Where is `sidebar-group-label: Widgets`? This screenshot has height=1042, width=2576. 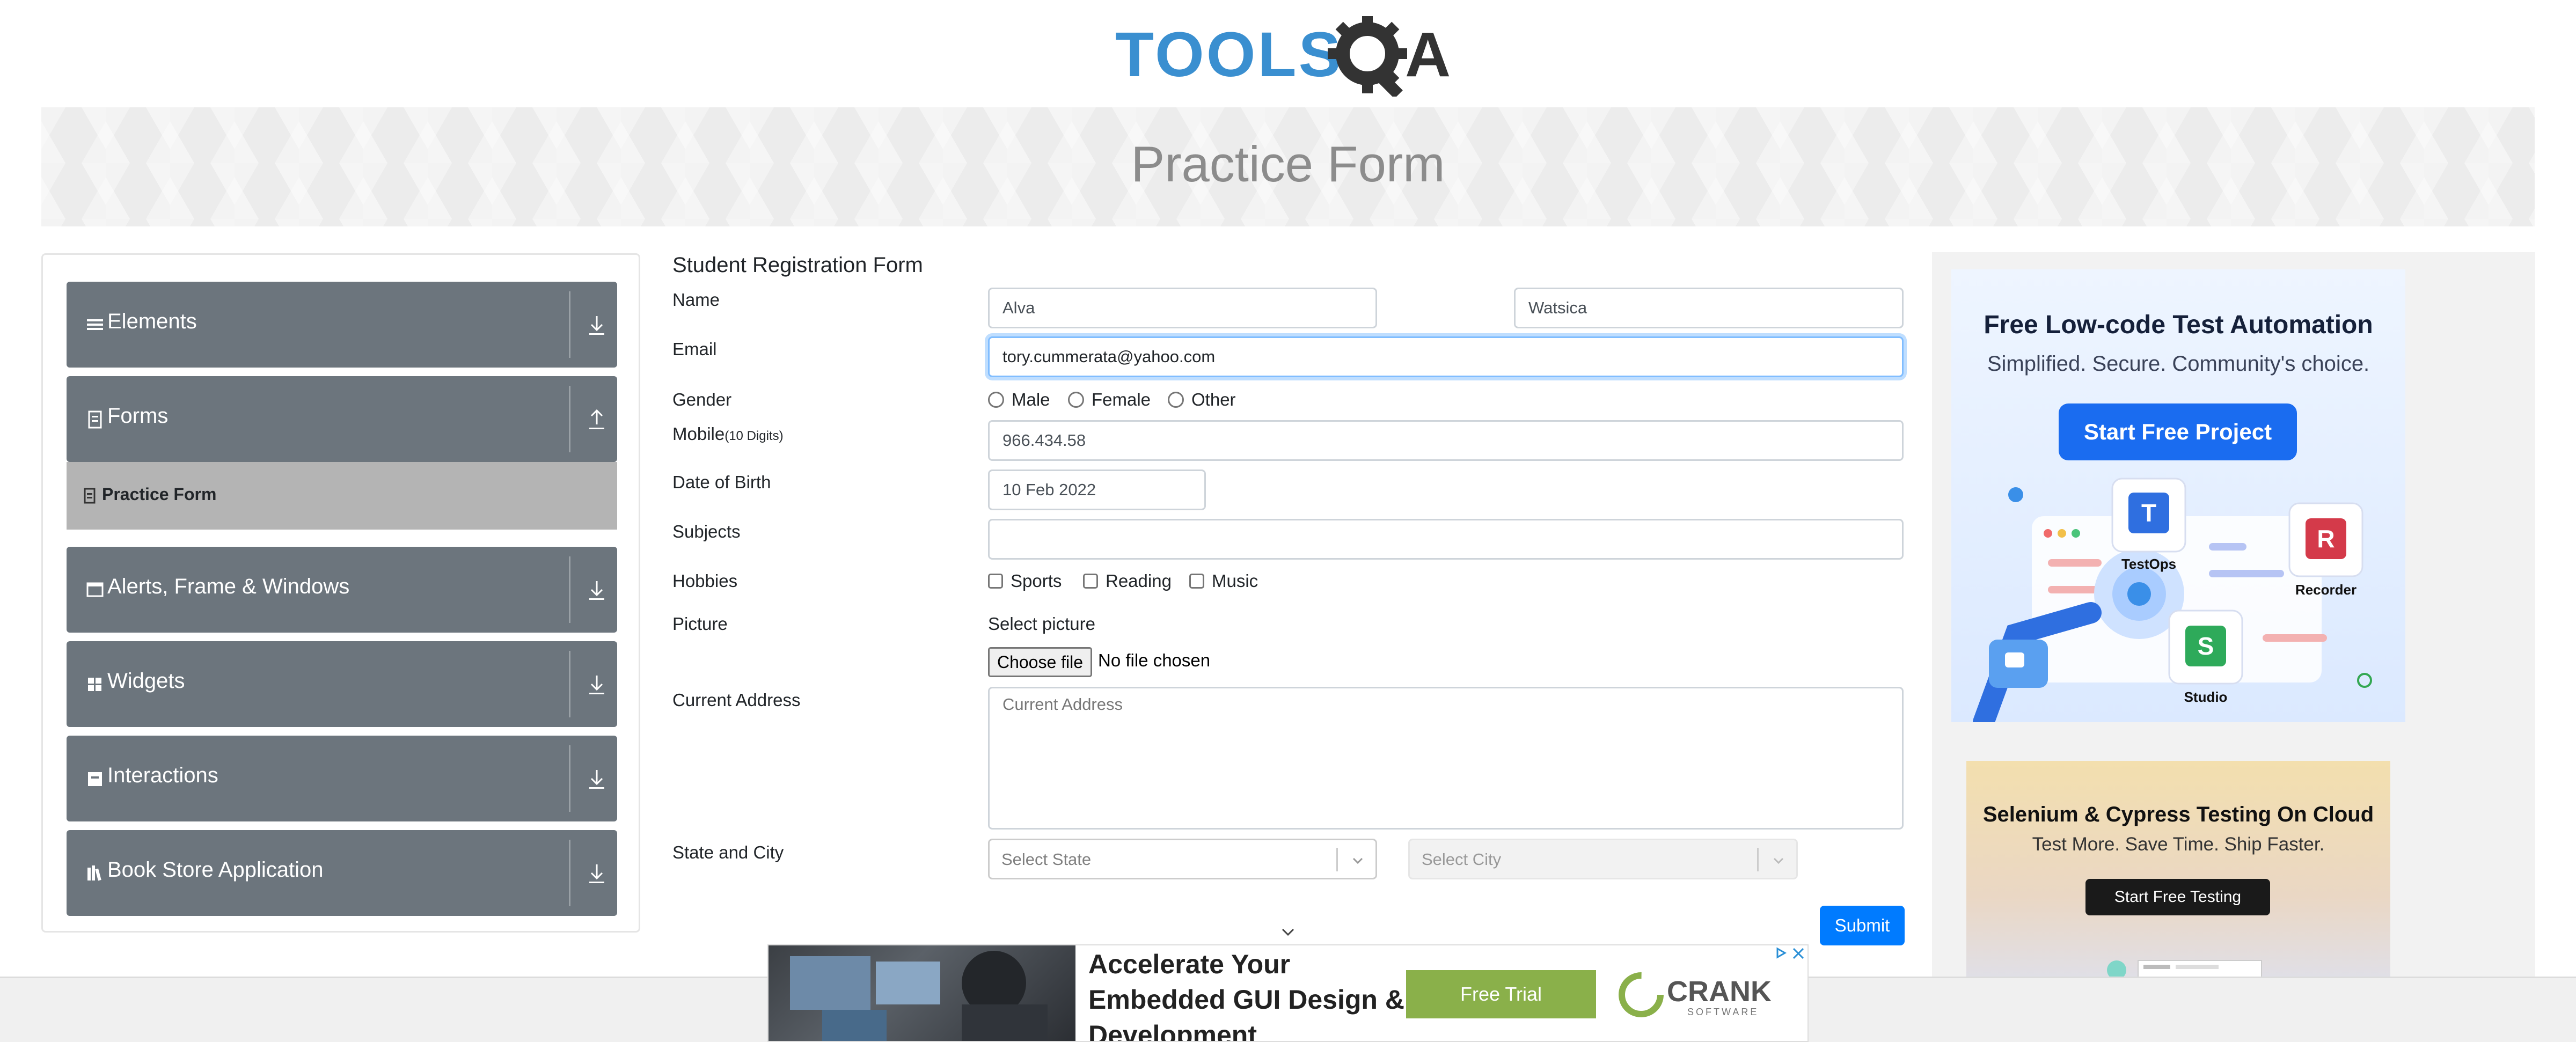 sidebar-group-label: Widgets is located at coordinates (146, 681).